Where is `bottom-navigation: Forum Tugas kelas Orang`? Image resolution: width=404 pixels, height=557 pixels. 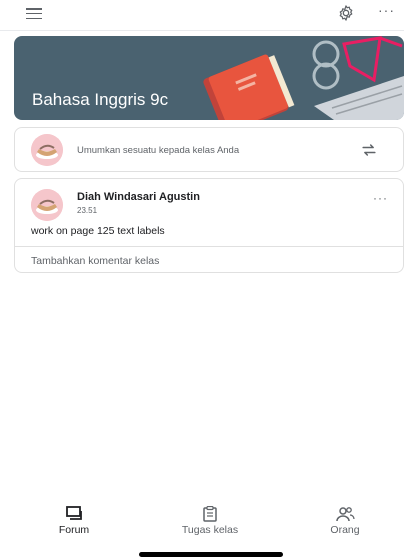
bottom-navigation: Forum Tugas kelas Orang is located at coordinates (202, 522).